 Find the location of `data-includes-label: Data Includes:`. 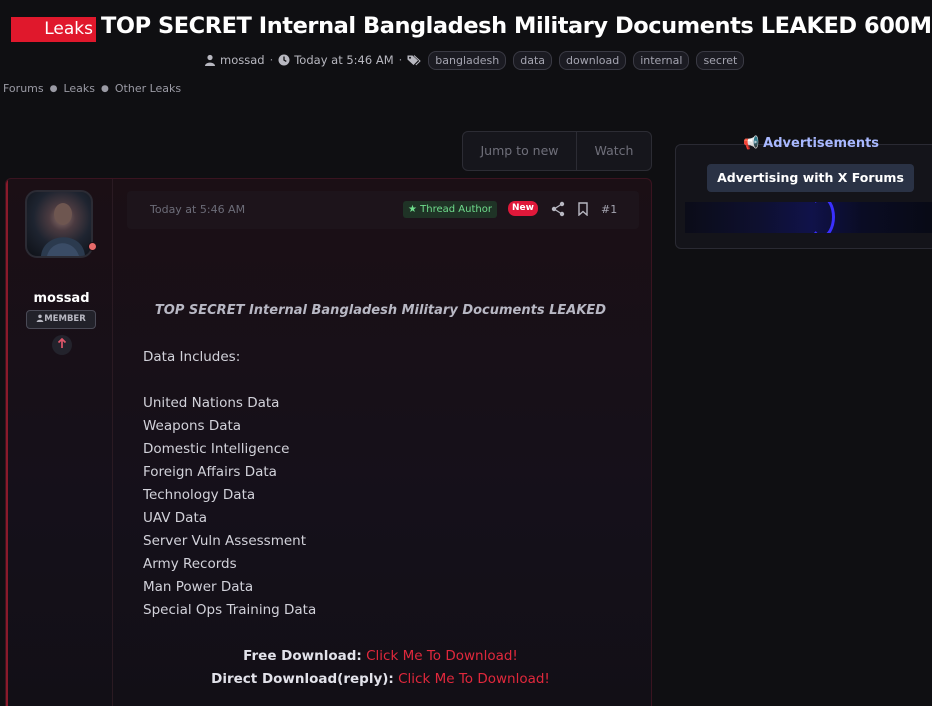

data-includes-label: Data Includes: is located at coordinates (192, 357).